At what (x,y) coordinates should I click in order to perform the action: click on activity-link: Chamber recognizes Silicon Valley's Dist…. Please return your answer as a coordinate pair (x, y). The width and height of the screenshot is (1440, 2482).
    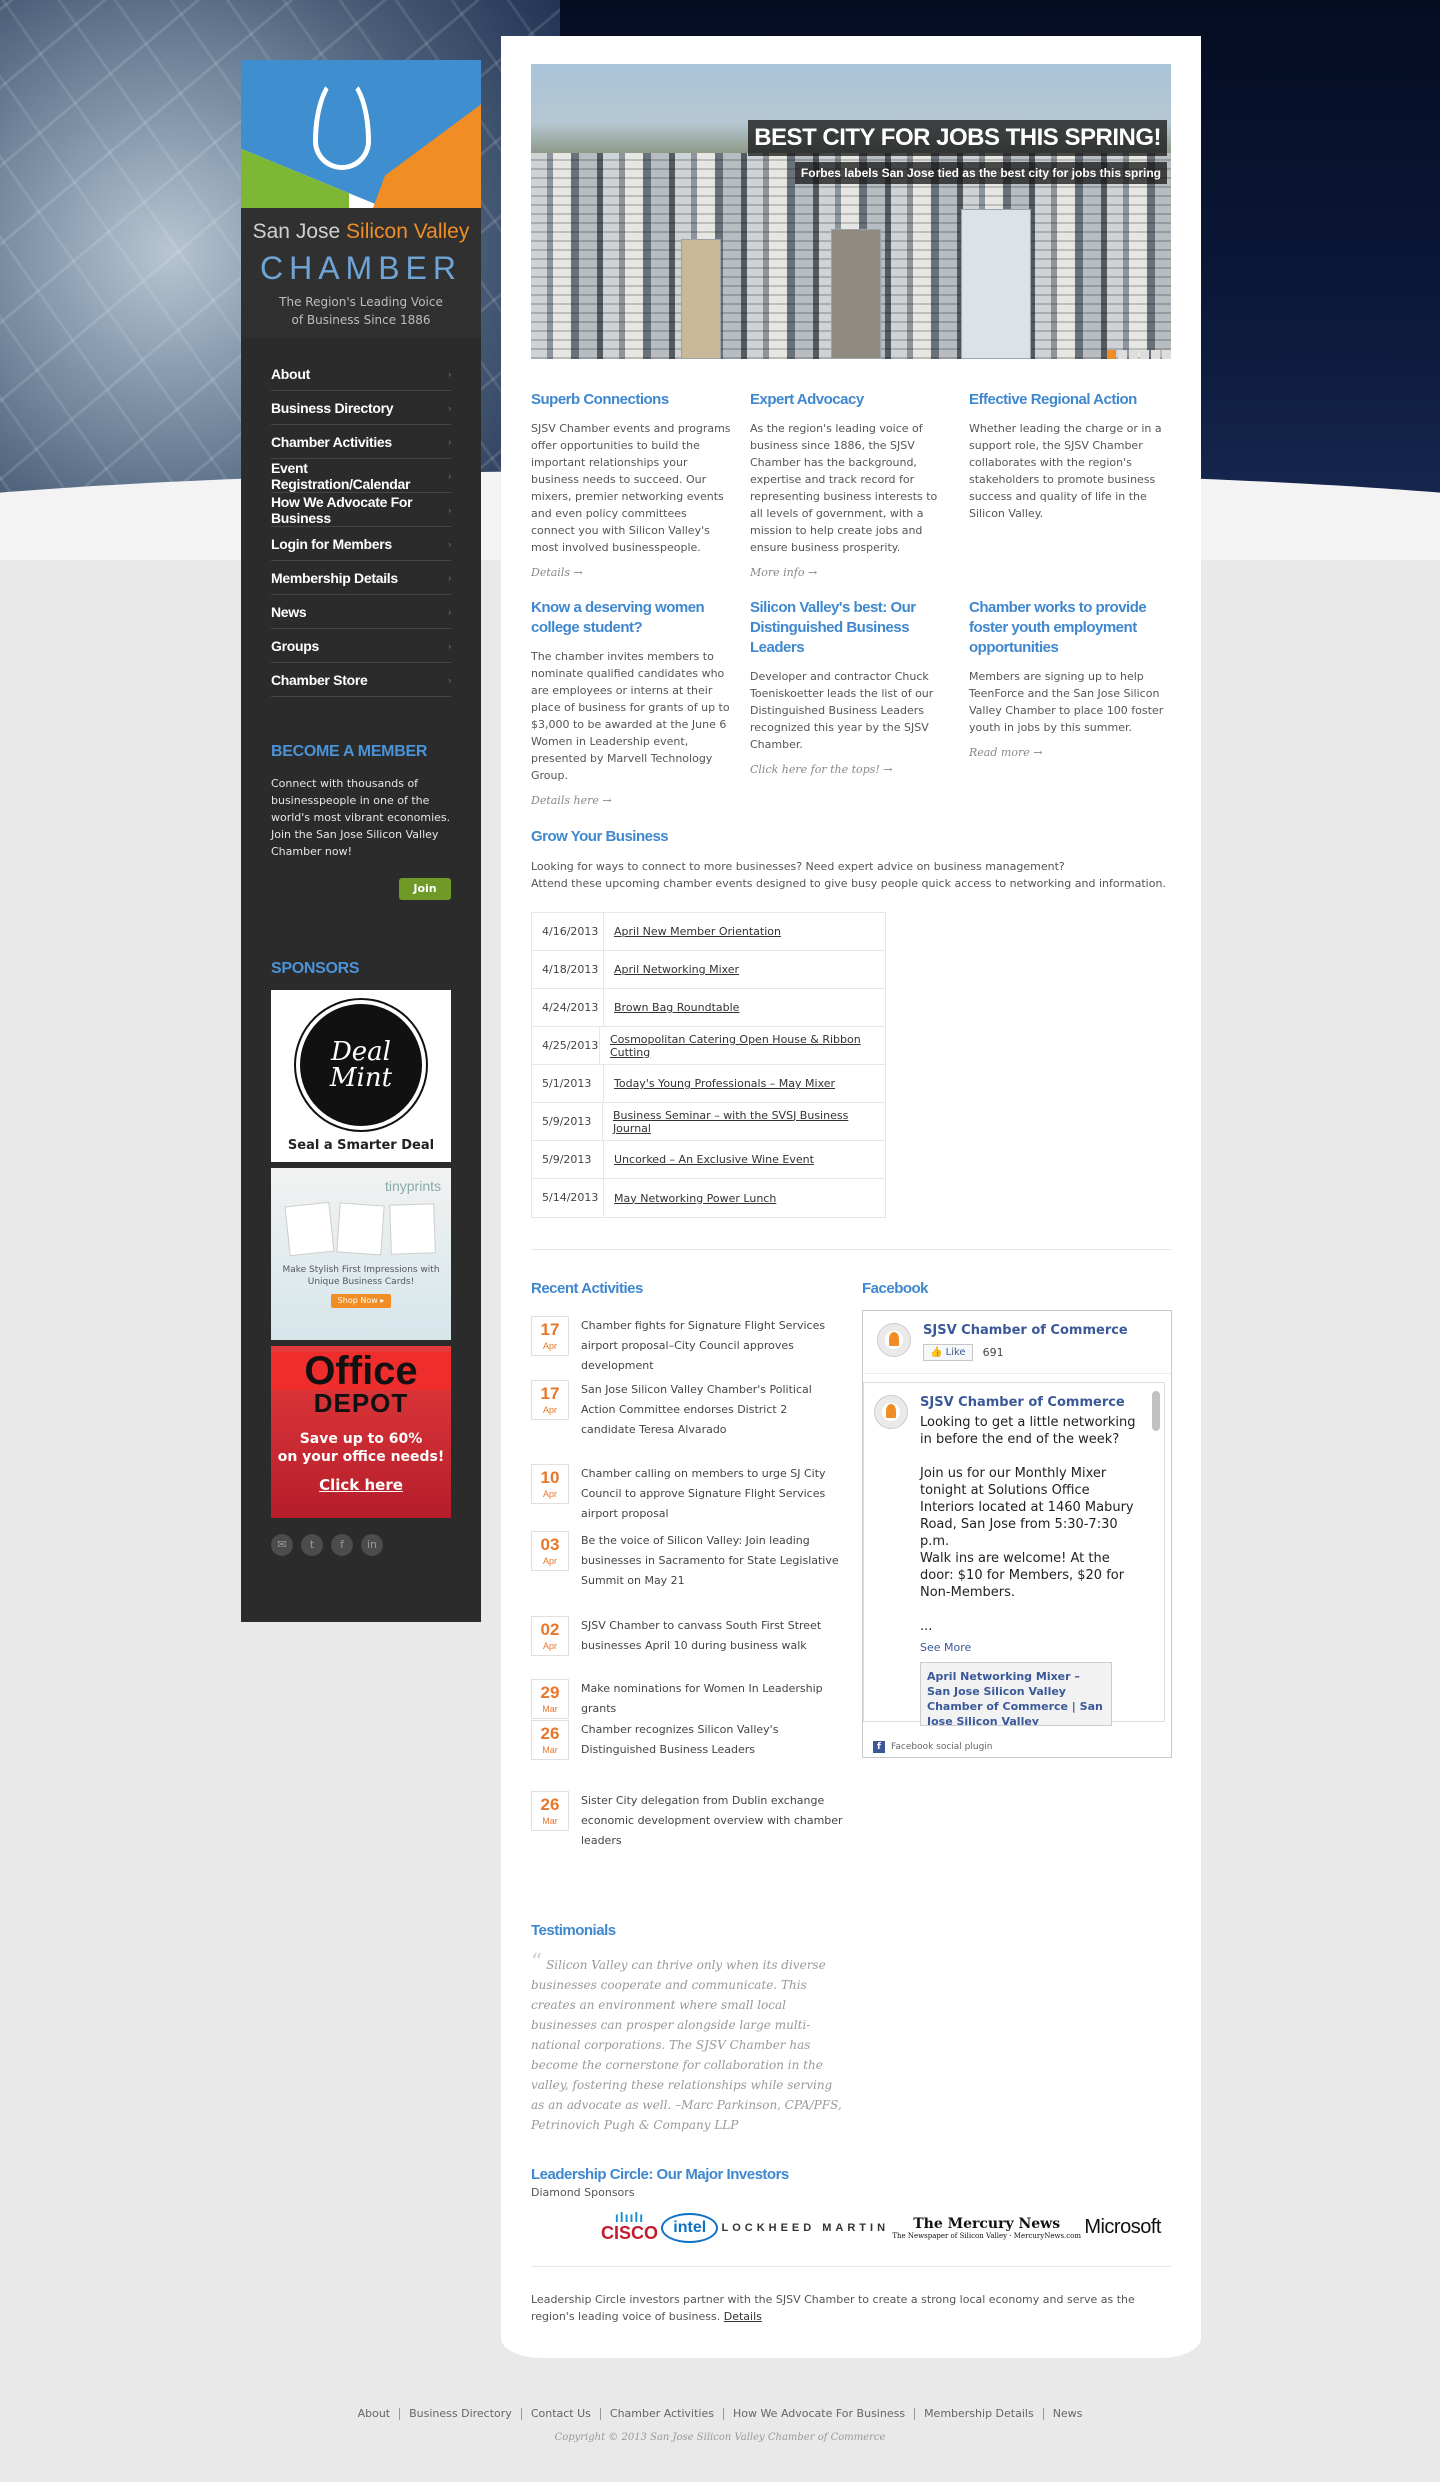
    Looking at the image, I should click on (712, 1740).